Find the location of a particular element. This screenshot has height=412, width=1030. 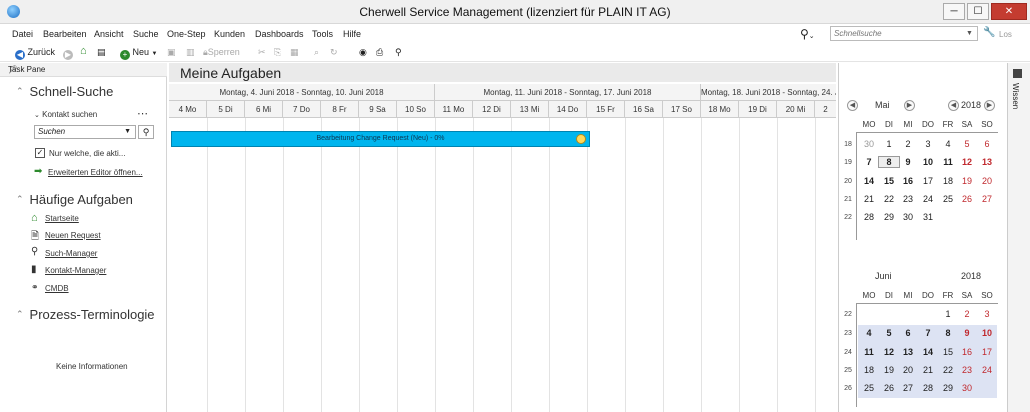

eye-icon: ◉ is located at coordinates (363, 52).